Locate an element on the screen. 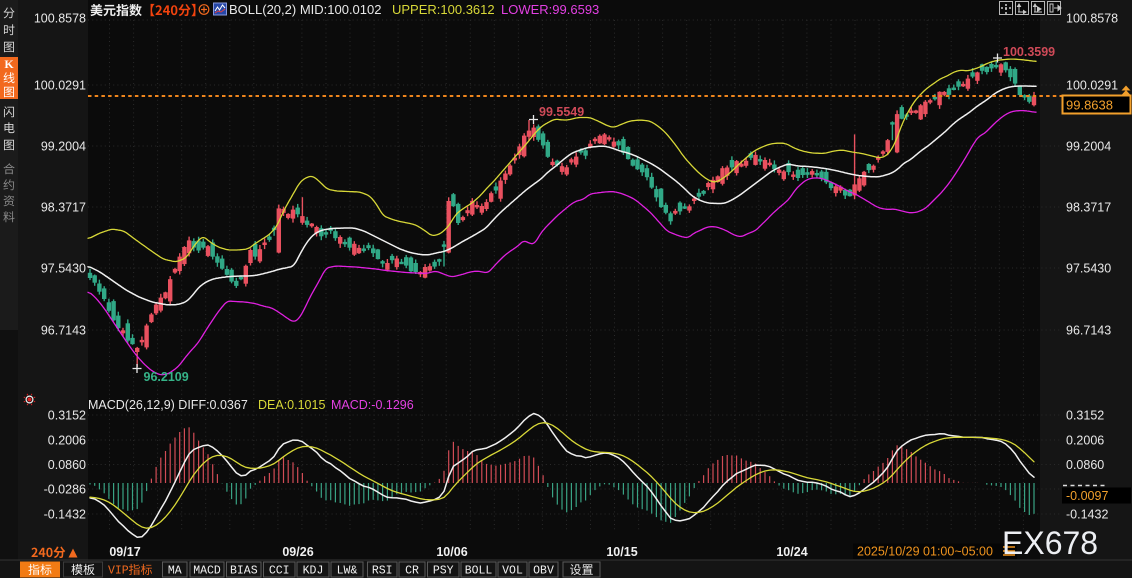 The image size is (1132, 578). svg-text: VOL is located at coordinates (512, 571).